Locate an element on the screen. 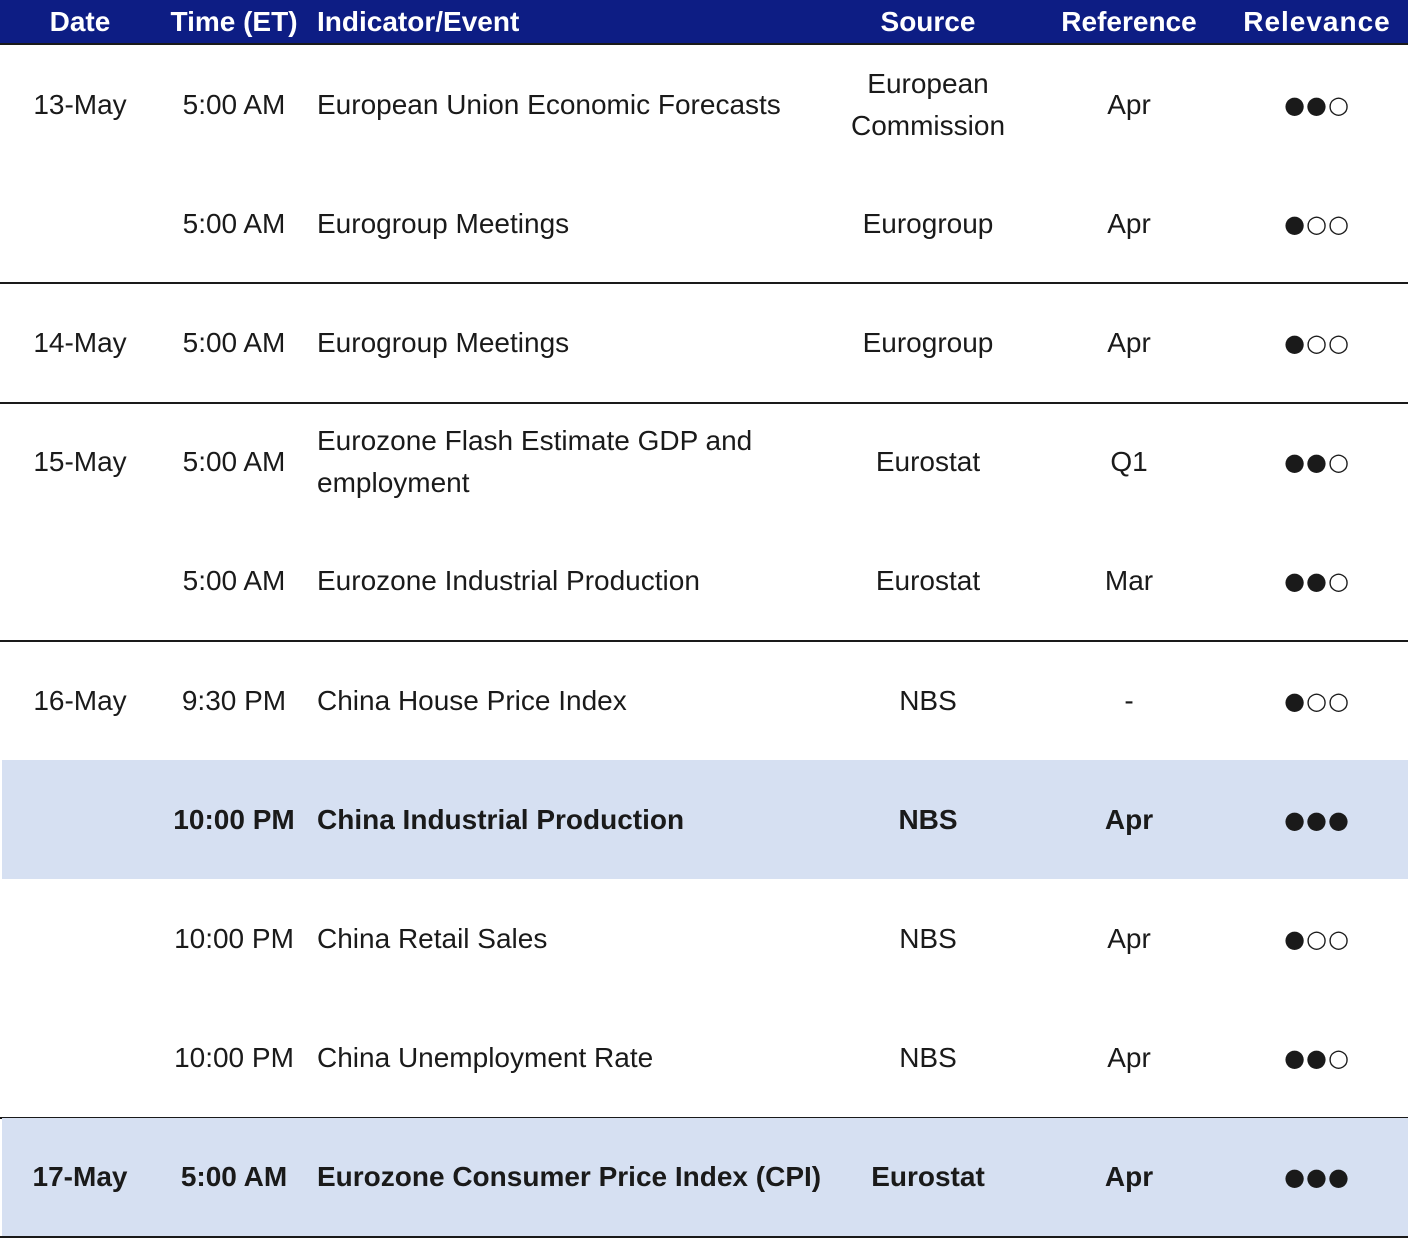  row-date: 13-May is located at coordinates (80, 104).